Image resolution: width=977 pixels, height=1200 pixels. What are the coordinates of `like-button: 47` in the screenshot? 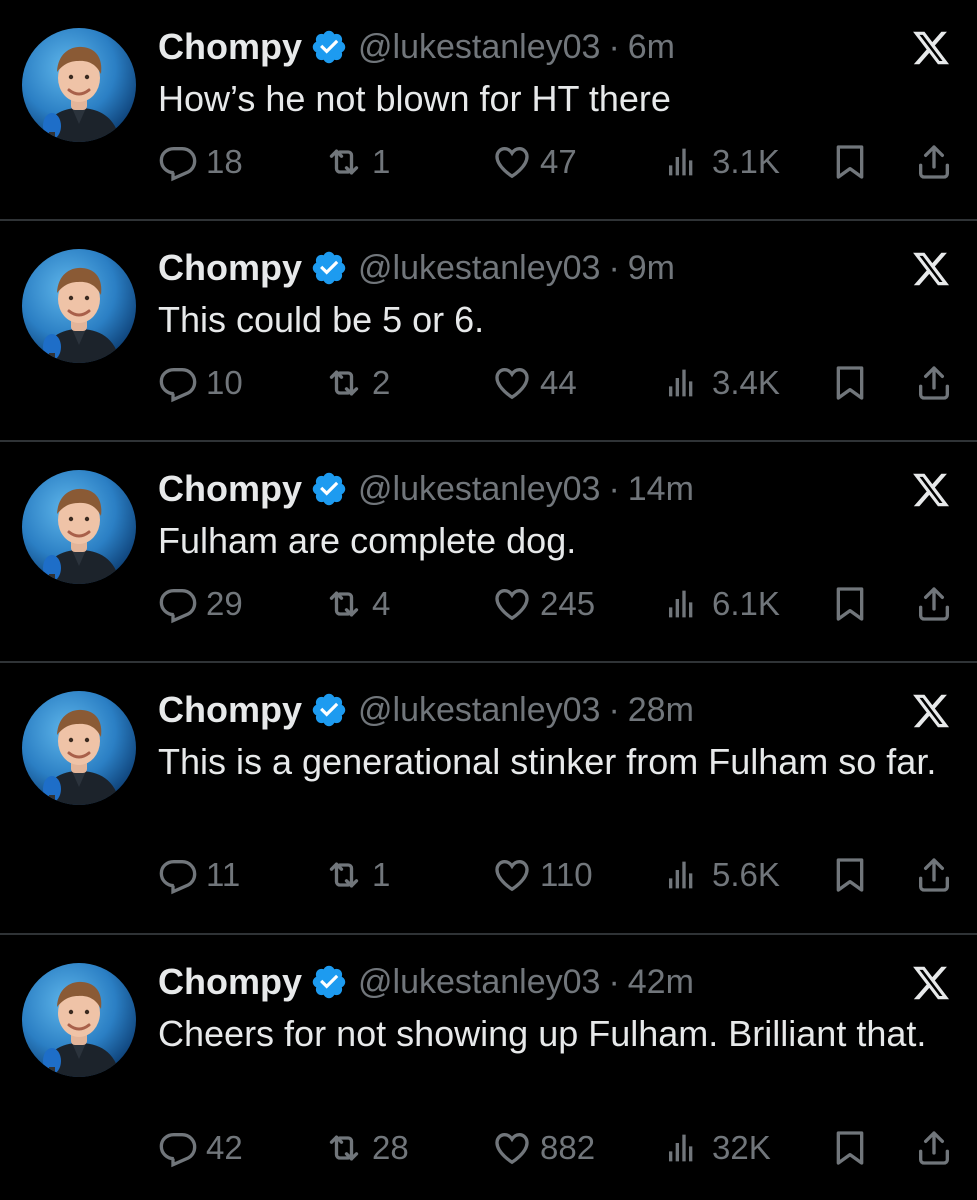 It's located at (534, 162).